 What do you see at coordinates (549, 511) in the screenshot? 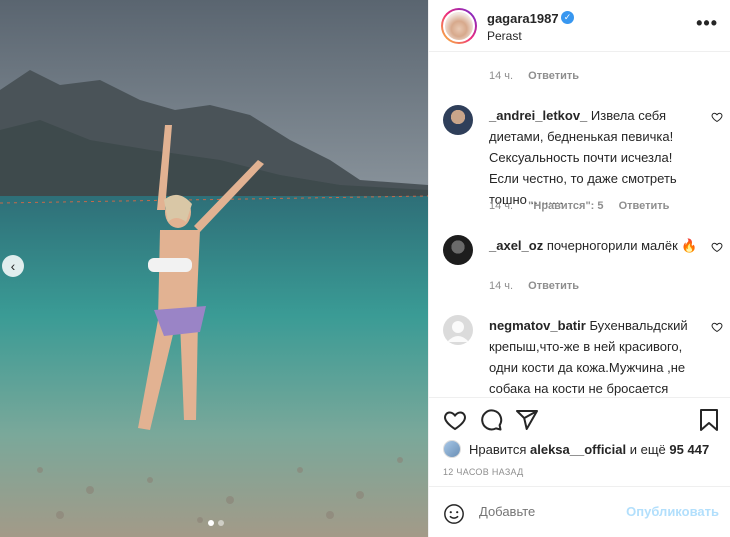
I see `comment-input` at bounding box center [549, 511].